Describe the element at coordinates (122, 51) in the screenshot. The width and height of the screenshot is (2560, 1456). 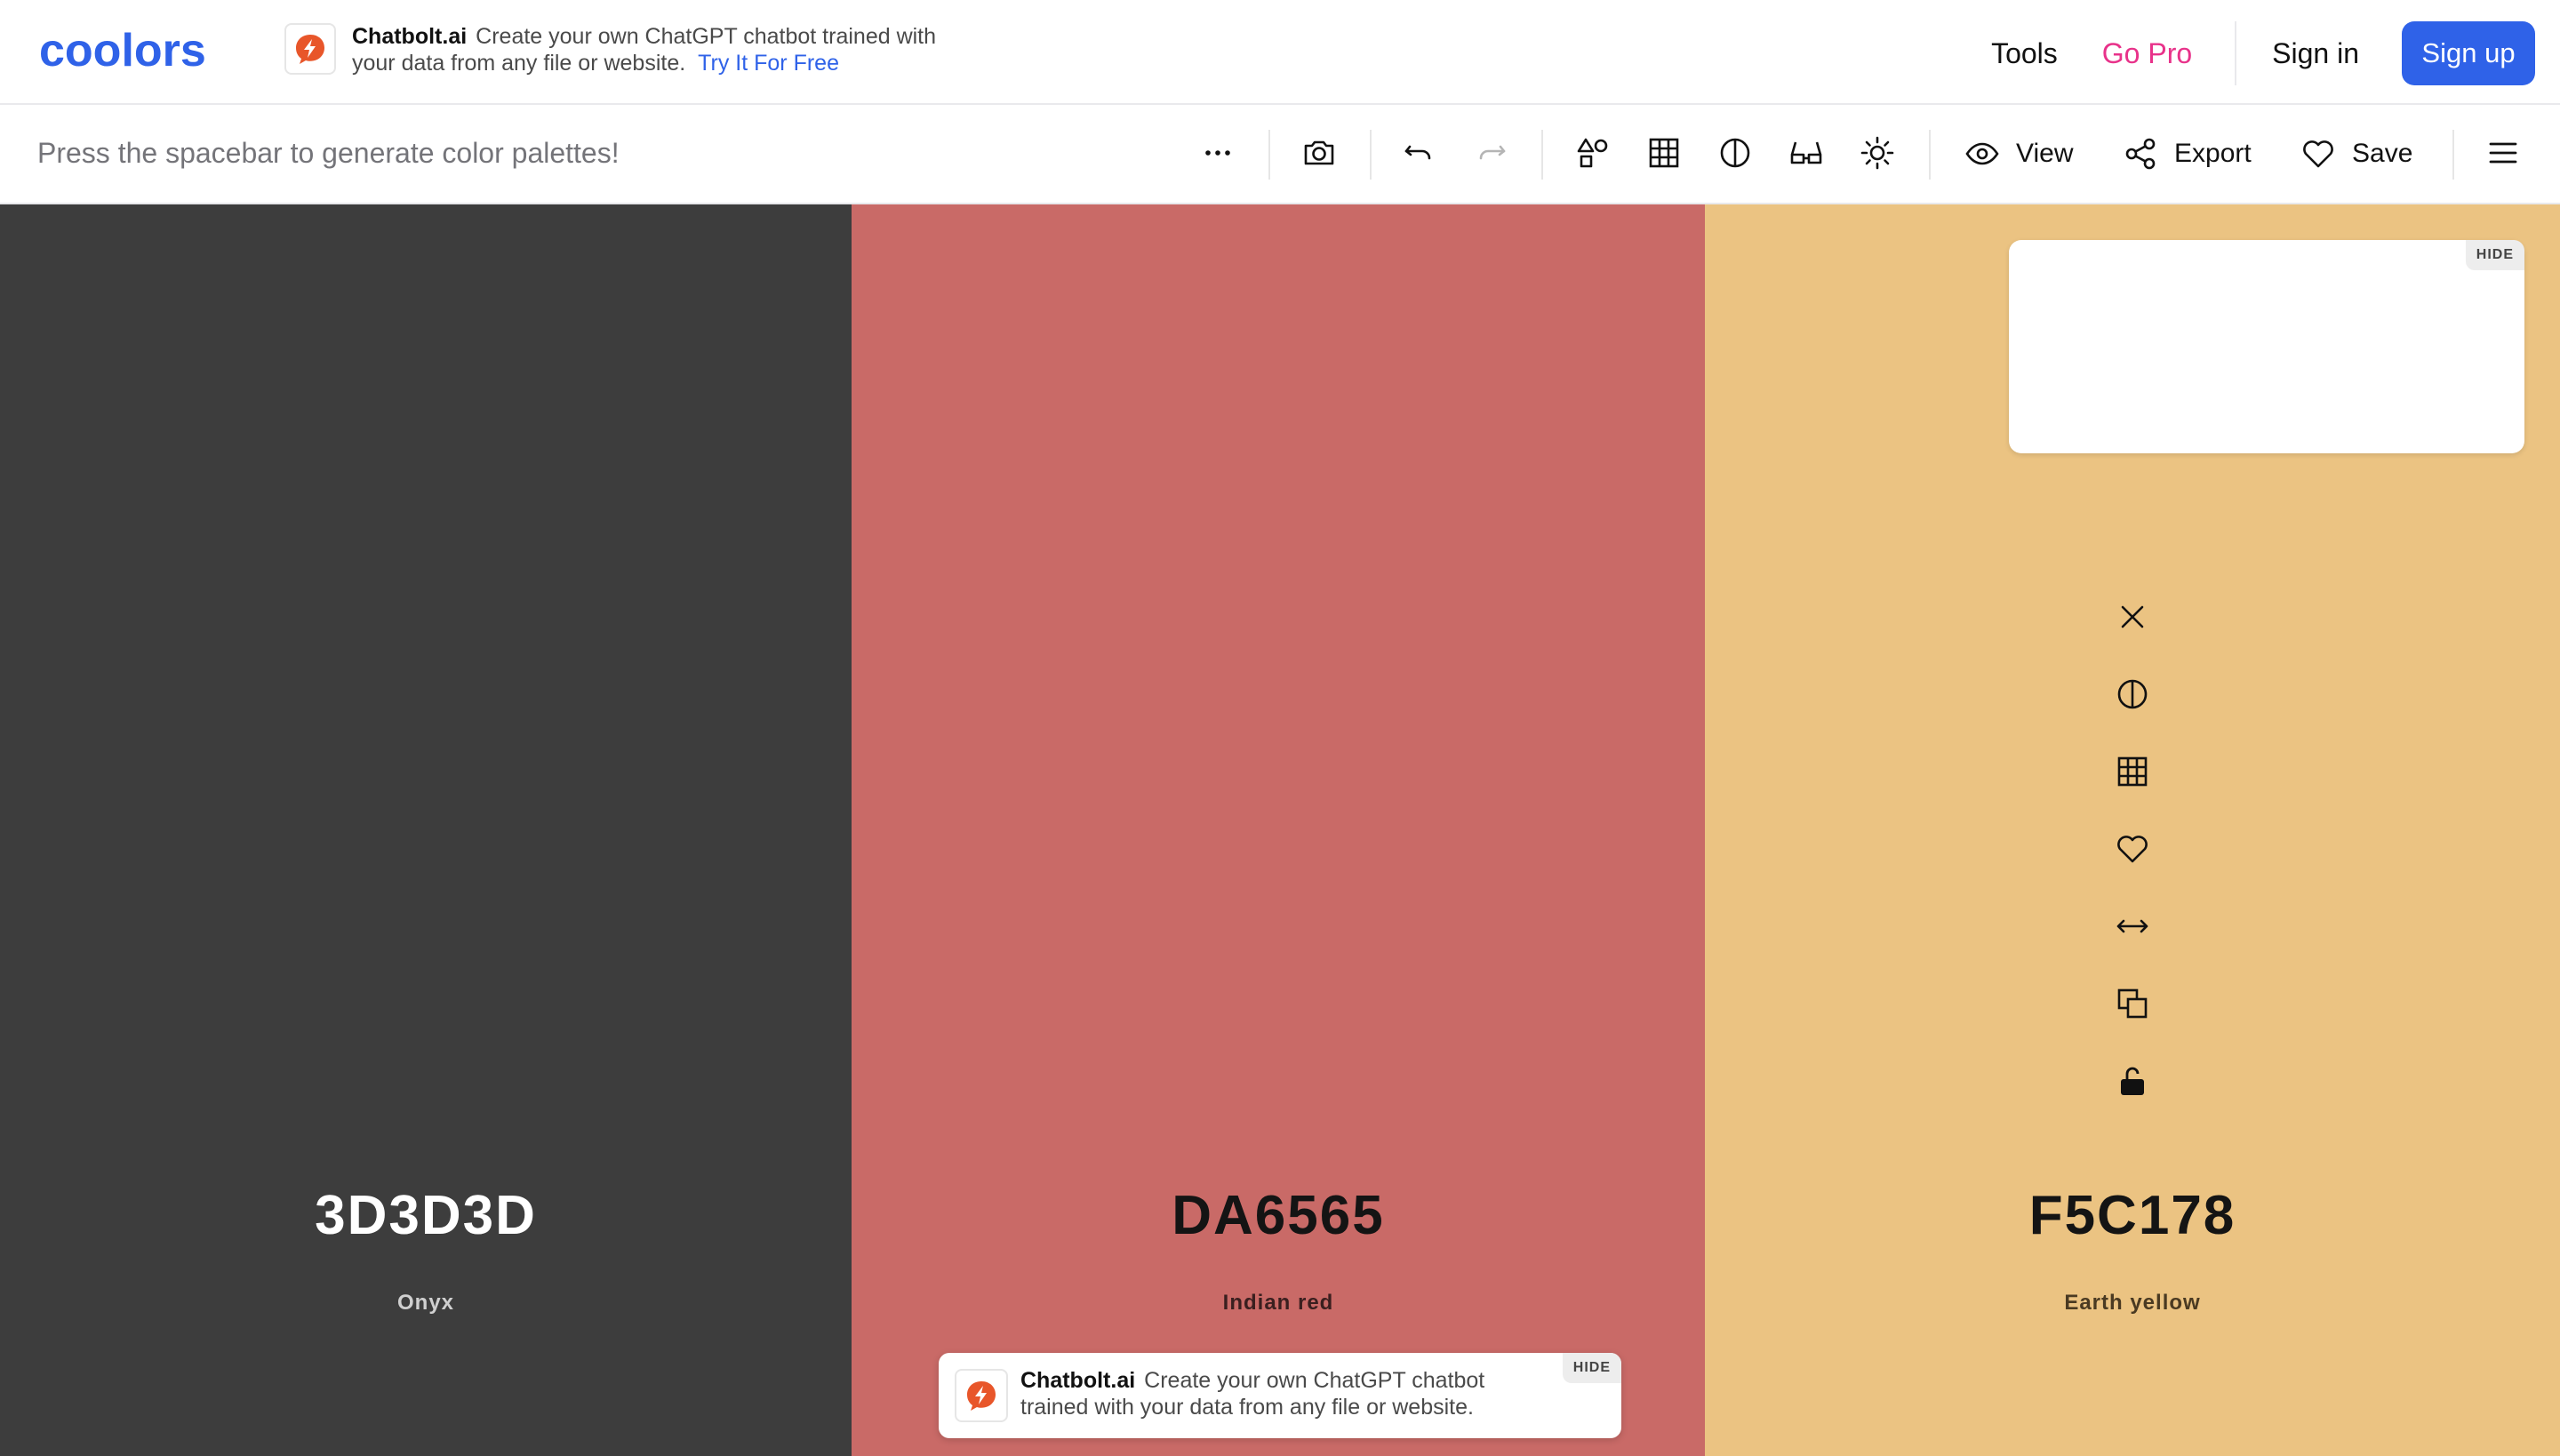
I see `logo-text: coolors` at that location.